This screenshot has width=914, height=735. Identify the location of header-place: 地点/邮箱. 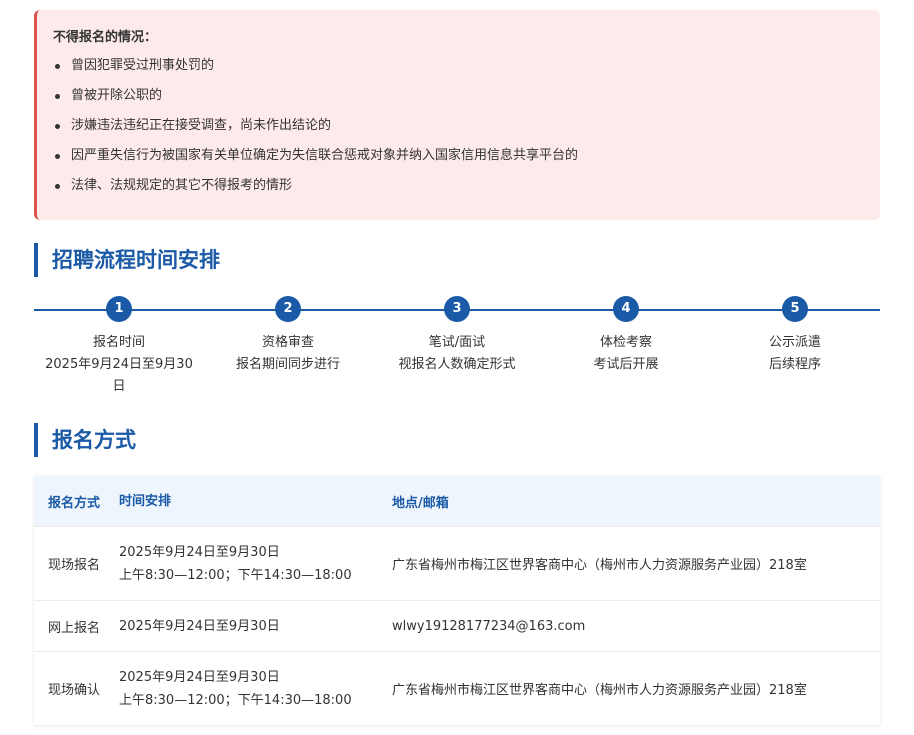
(420, 503).